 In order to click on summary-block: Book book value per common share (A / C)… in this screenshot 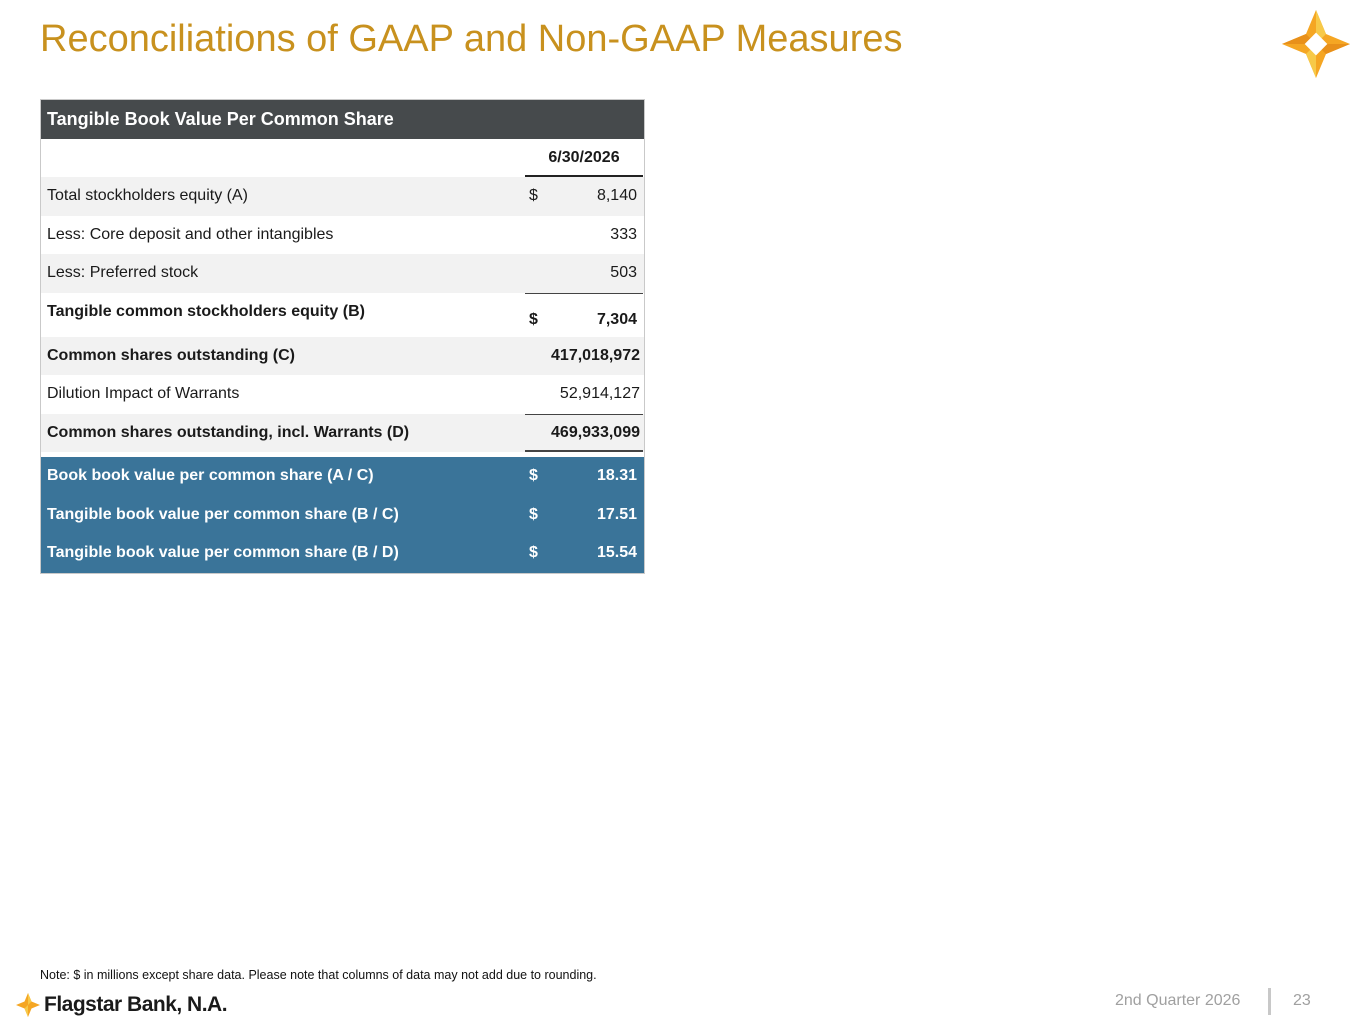, I will do `click(342, 515)`.